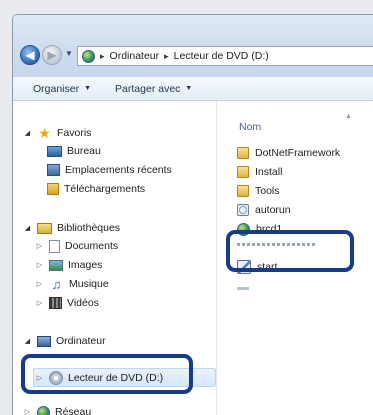  I want to click on computer-icon, so click(44, 341).